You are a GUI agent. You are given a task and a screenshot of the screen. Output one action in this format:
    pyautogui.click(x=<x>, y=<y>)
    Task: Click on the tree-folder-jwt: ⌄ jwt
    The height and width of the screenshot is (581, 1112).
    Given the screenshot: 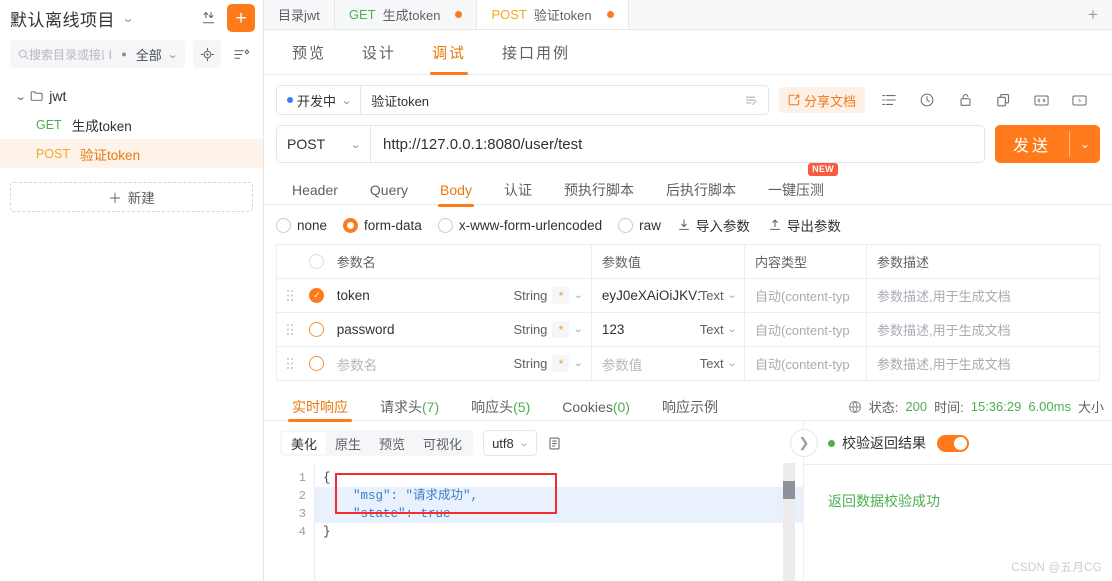 What is the action you would take?
    pyautogui.click(x=131, y=96)
    